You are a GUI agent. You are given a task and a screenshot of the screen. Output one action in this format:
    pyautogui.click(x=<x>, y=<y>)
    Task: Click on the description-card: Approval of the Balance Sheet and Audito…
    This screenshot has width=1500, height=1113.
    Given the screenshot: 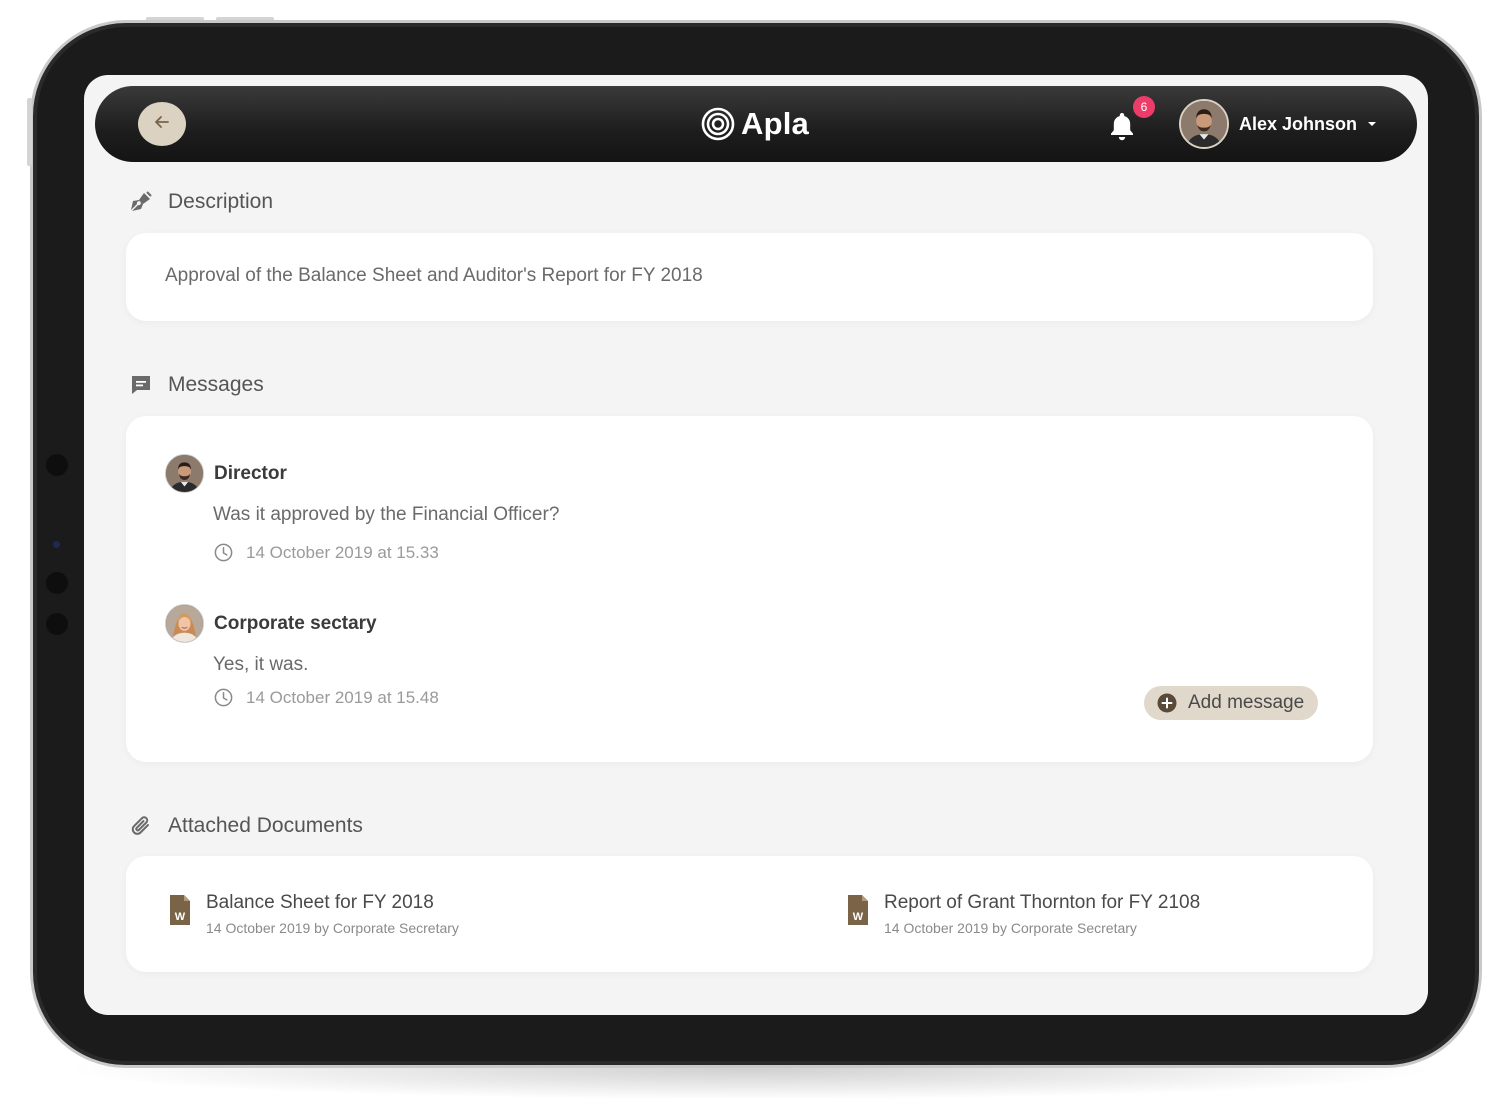 What is the action you would take?
    pyautogui.click(x=749, y=277)
    